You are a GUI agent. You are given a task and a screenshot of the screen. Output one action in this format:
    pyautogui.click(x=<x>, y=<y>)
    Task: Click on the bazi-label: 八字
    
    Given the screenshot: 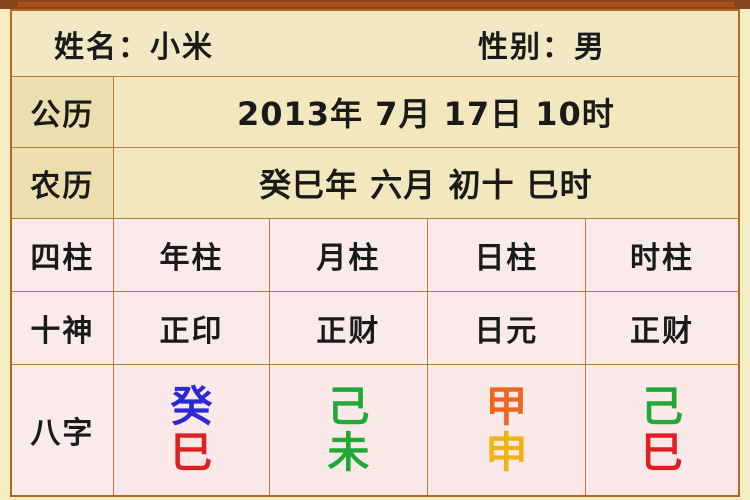 What is the action you would take?
    pyautogui.click(x=62, y=430)
    